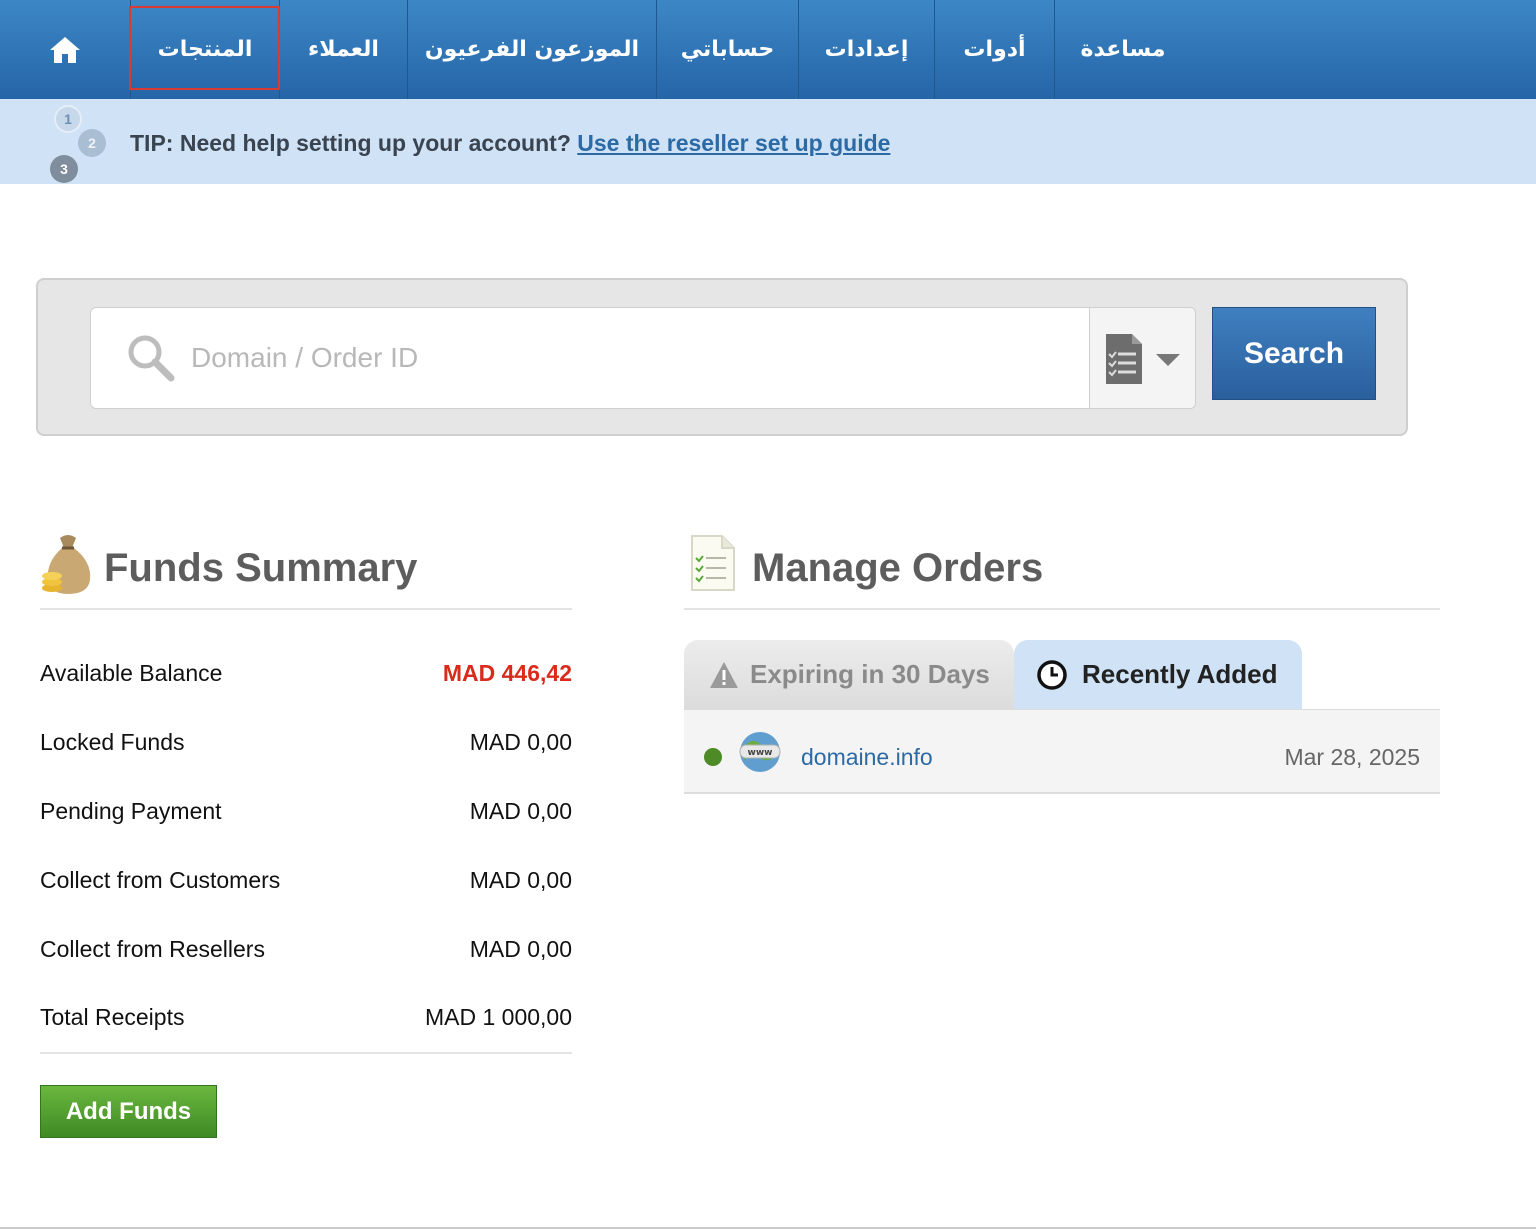 The width and height of the screenshot is (1536, 1230). What do you see at coordinates (733, 143) in the screenshot?
I see `setup-guide-link: Use the reseller set up guide` at bounding box center [733, 143].